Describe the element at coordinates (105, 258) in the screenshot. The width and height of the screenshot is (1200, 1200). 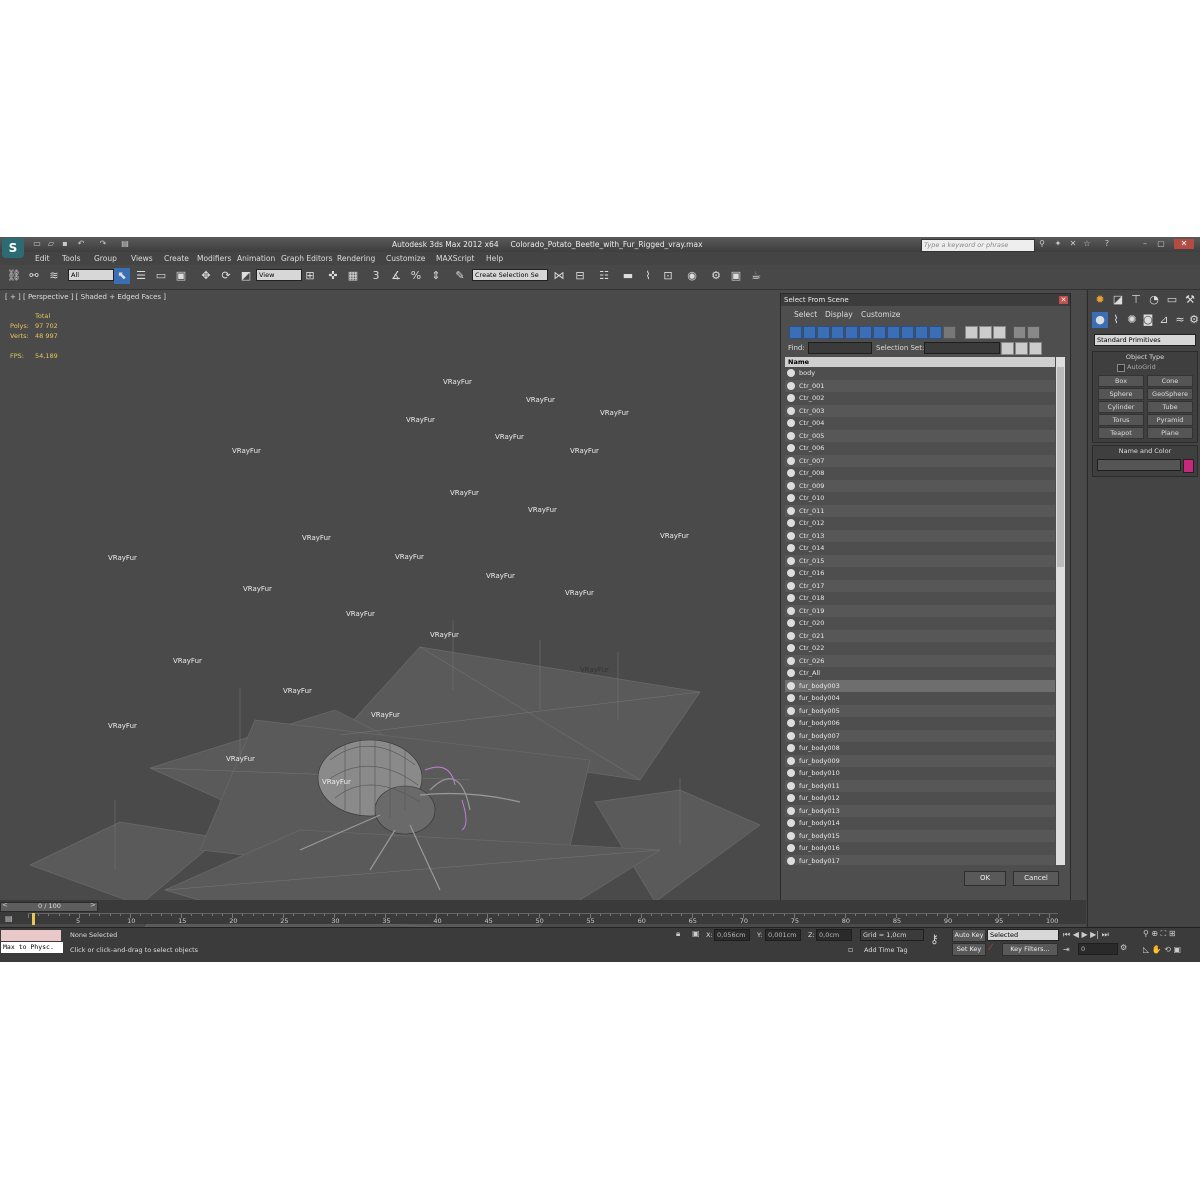
I see `menu-group: Group` at that location.